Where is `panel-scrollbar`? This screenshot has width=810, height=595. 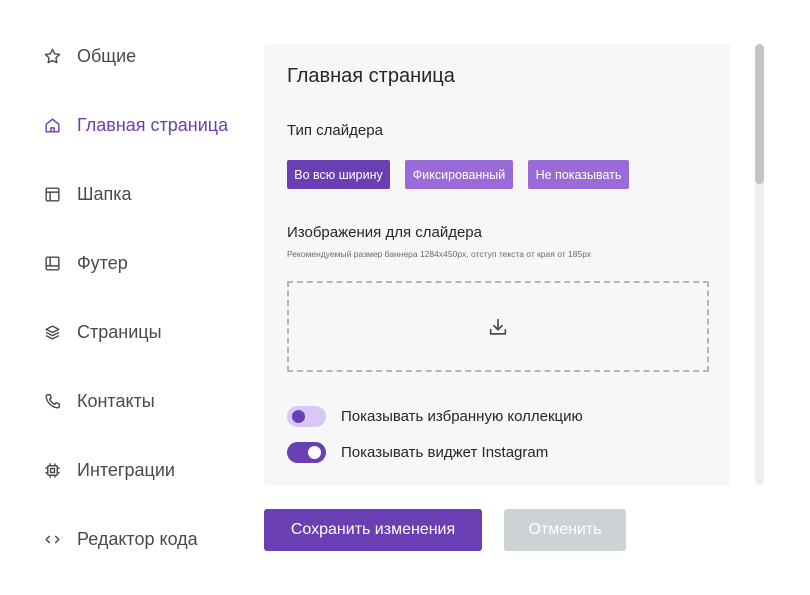
panel-scrollbar is located at coordinates (759, 264).